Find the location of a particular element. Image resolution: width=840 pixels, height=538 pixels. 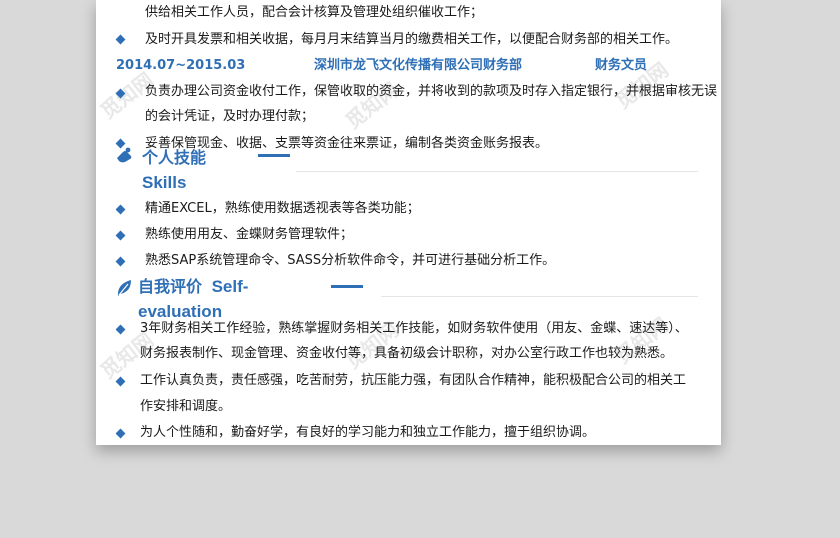

skill-item: 熟悉SAP系统管理命令、SASS分析软件命令，并可进行基础分析工作。 is located at coordinates (350, 260).